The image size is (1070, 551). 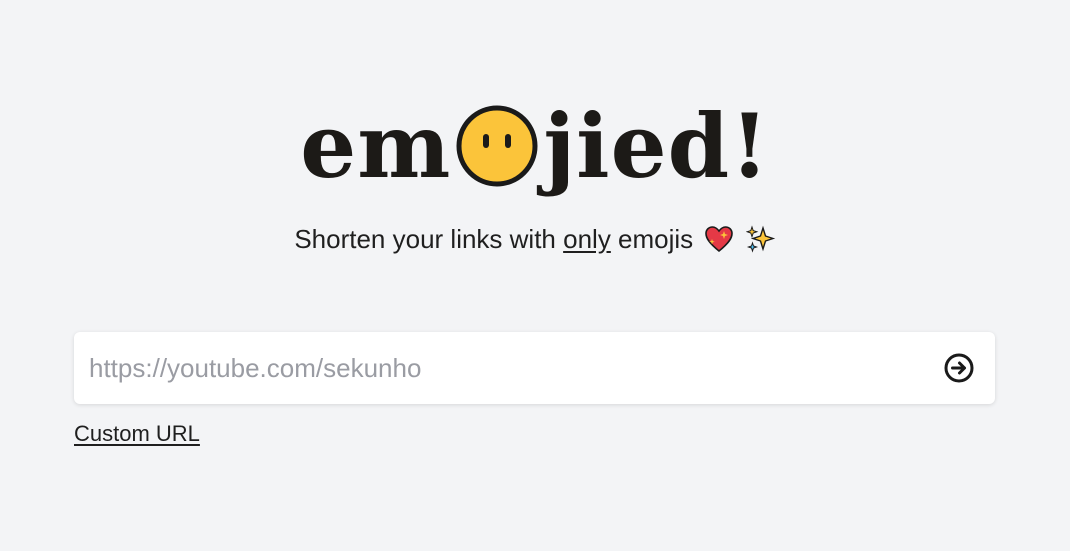 What do you see at coordinates (587, 239) in the screenshot?
I see `tagline-emphasis: only` at bounding box center [587, 239].